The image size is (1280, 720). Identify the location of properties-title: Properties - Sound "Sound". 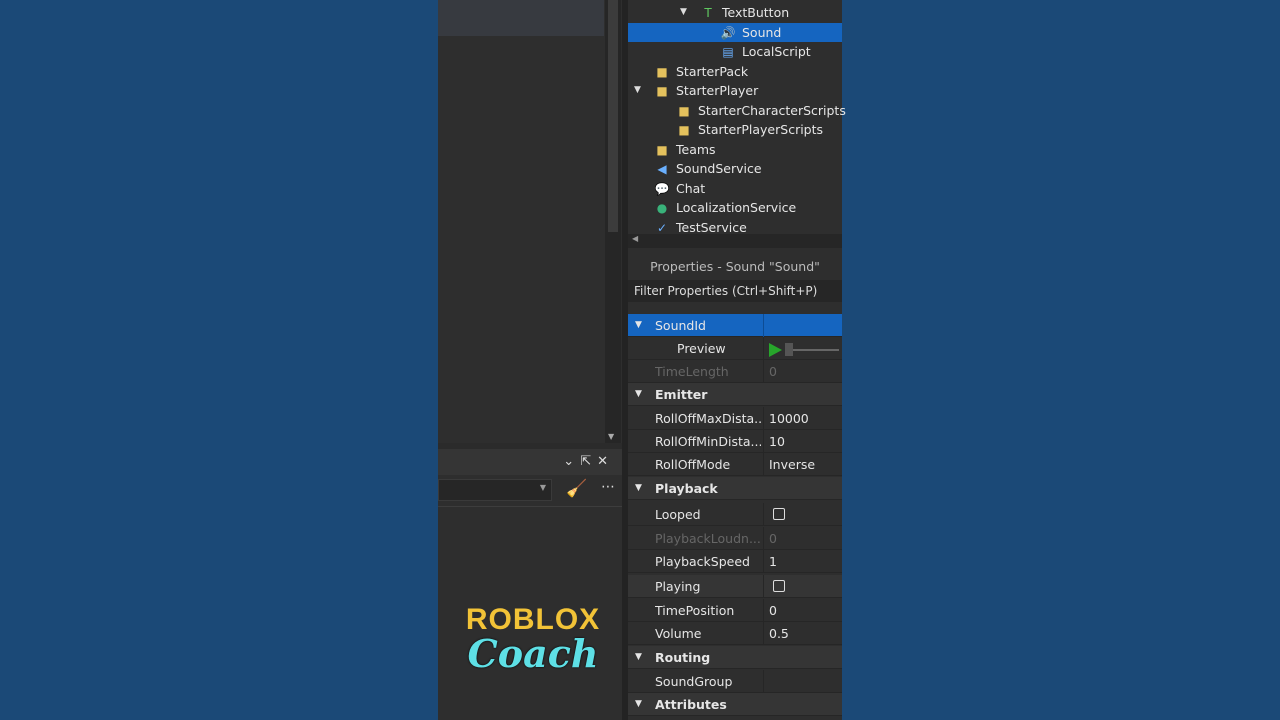
(735, 266).